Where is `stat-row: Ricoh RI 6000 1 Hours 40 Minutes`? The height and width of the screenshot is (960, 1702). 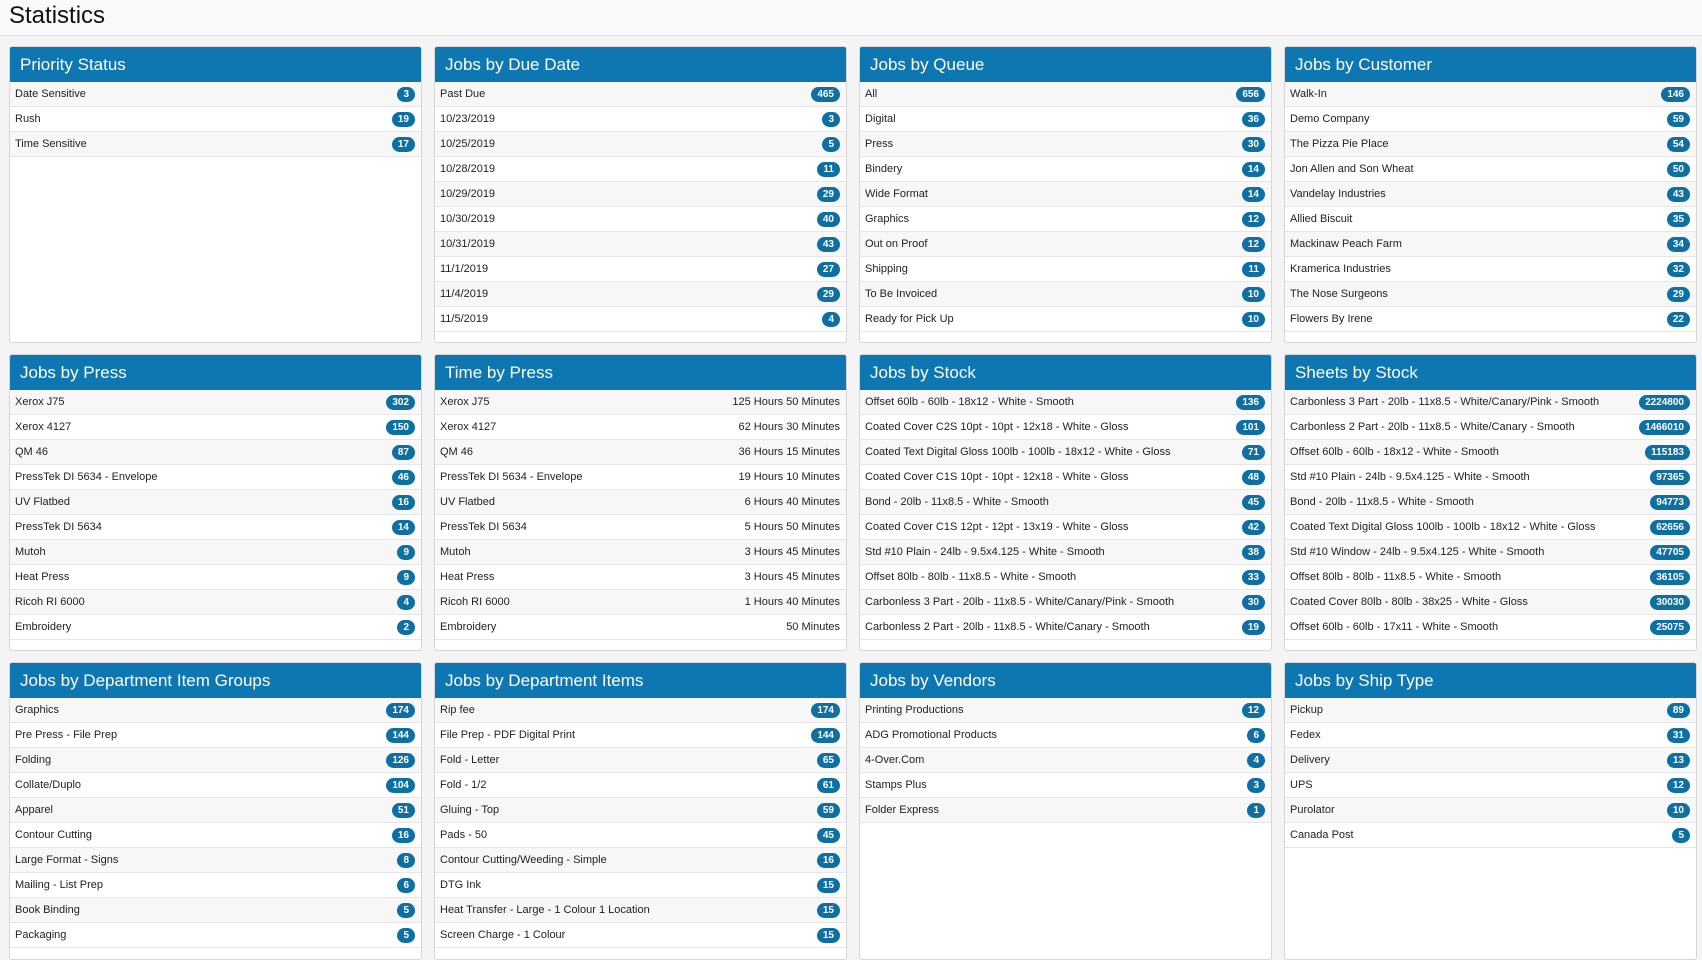
stat-row: Ricoh RI 6000 1 Hours 40 Minutes is located at coordinates (640, 602).